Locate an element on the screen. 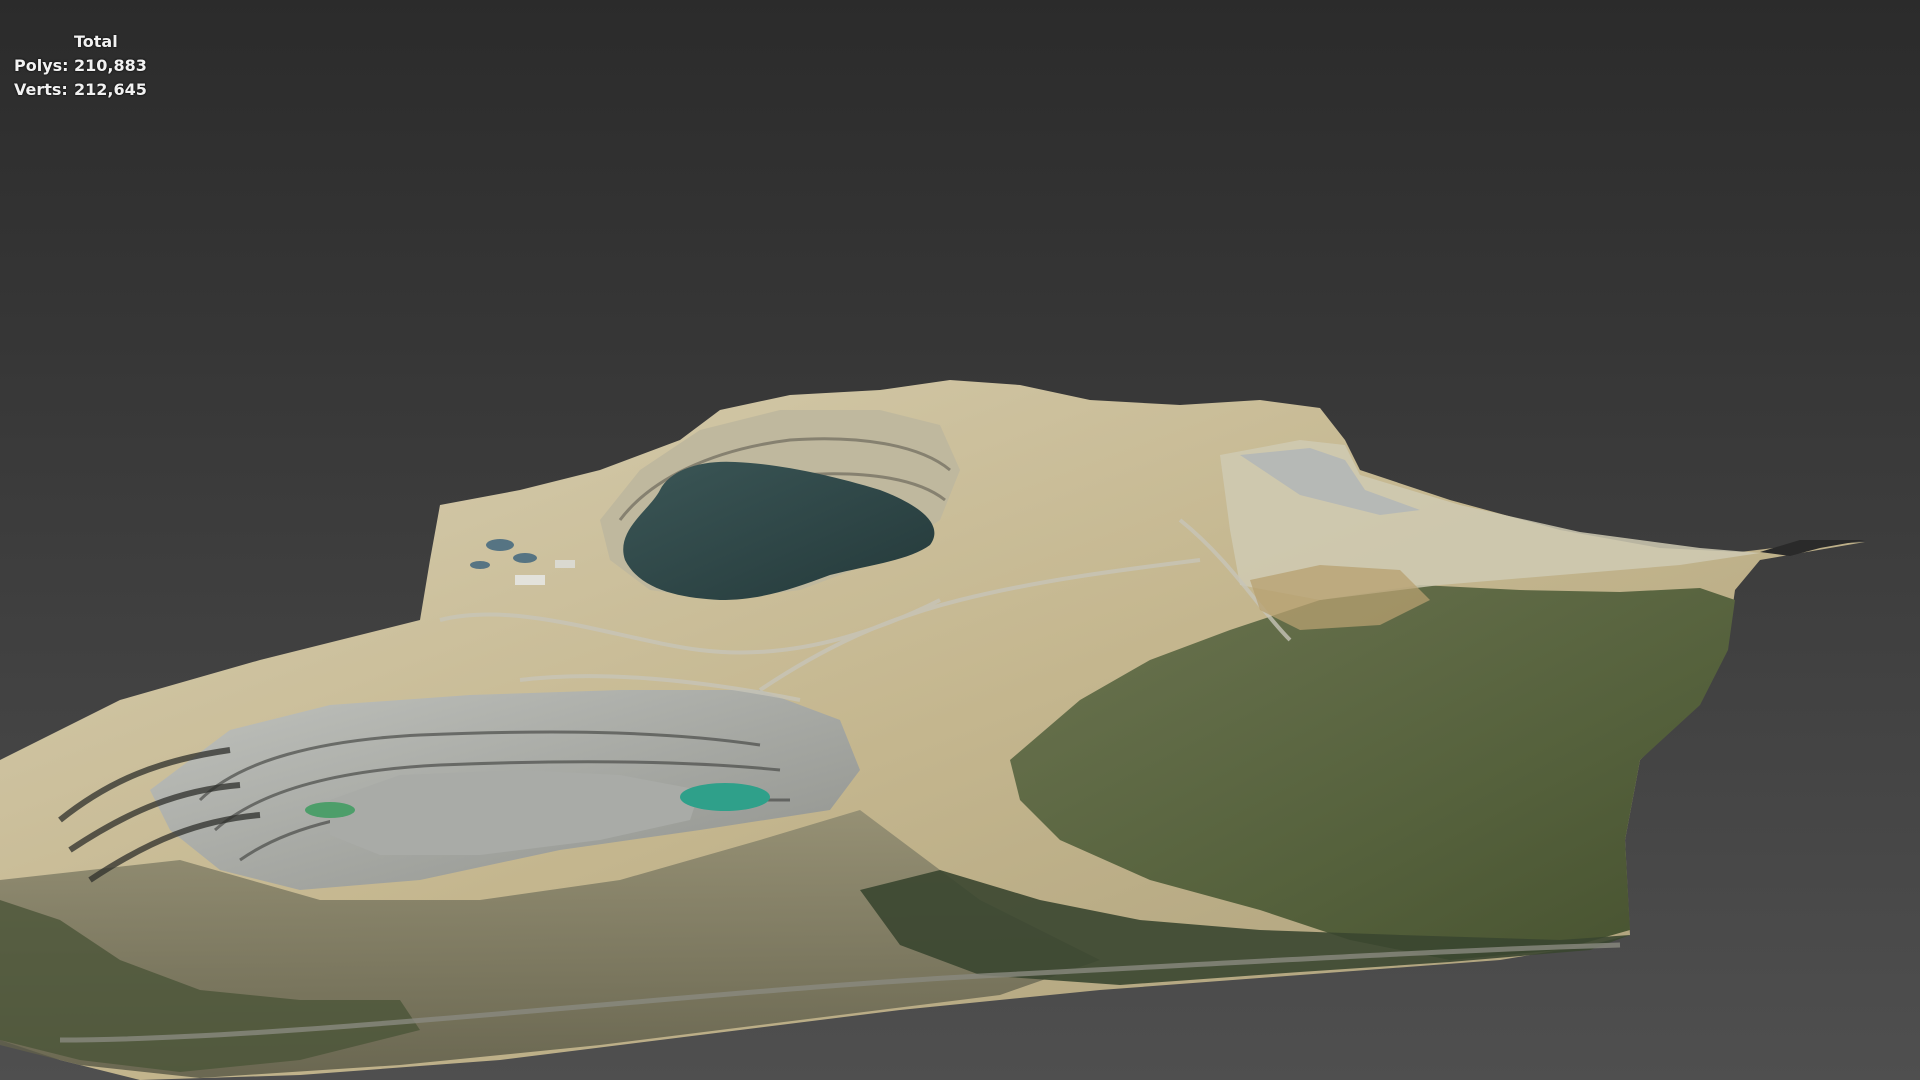  mesh-tip is located at coordinates (1812, 548).